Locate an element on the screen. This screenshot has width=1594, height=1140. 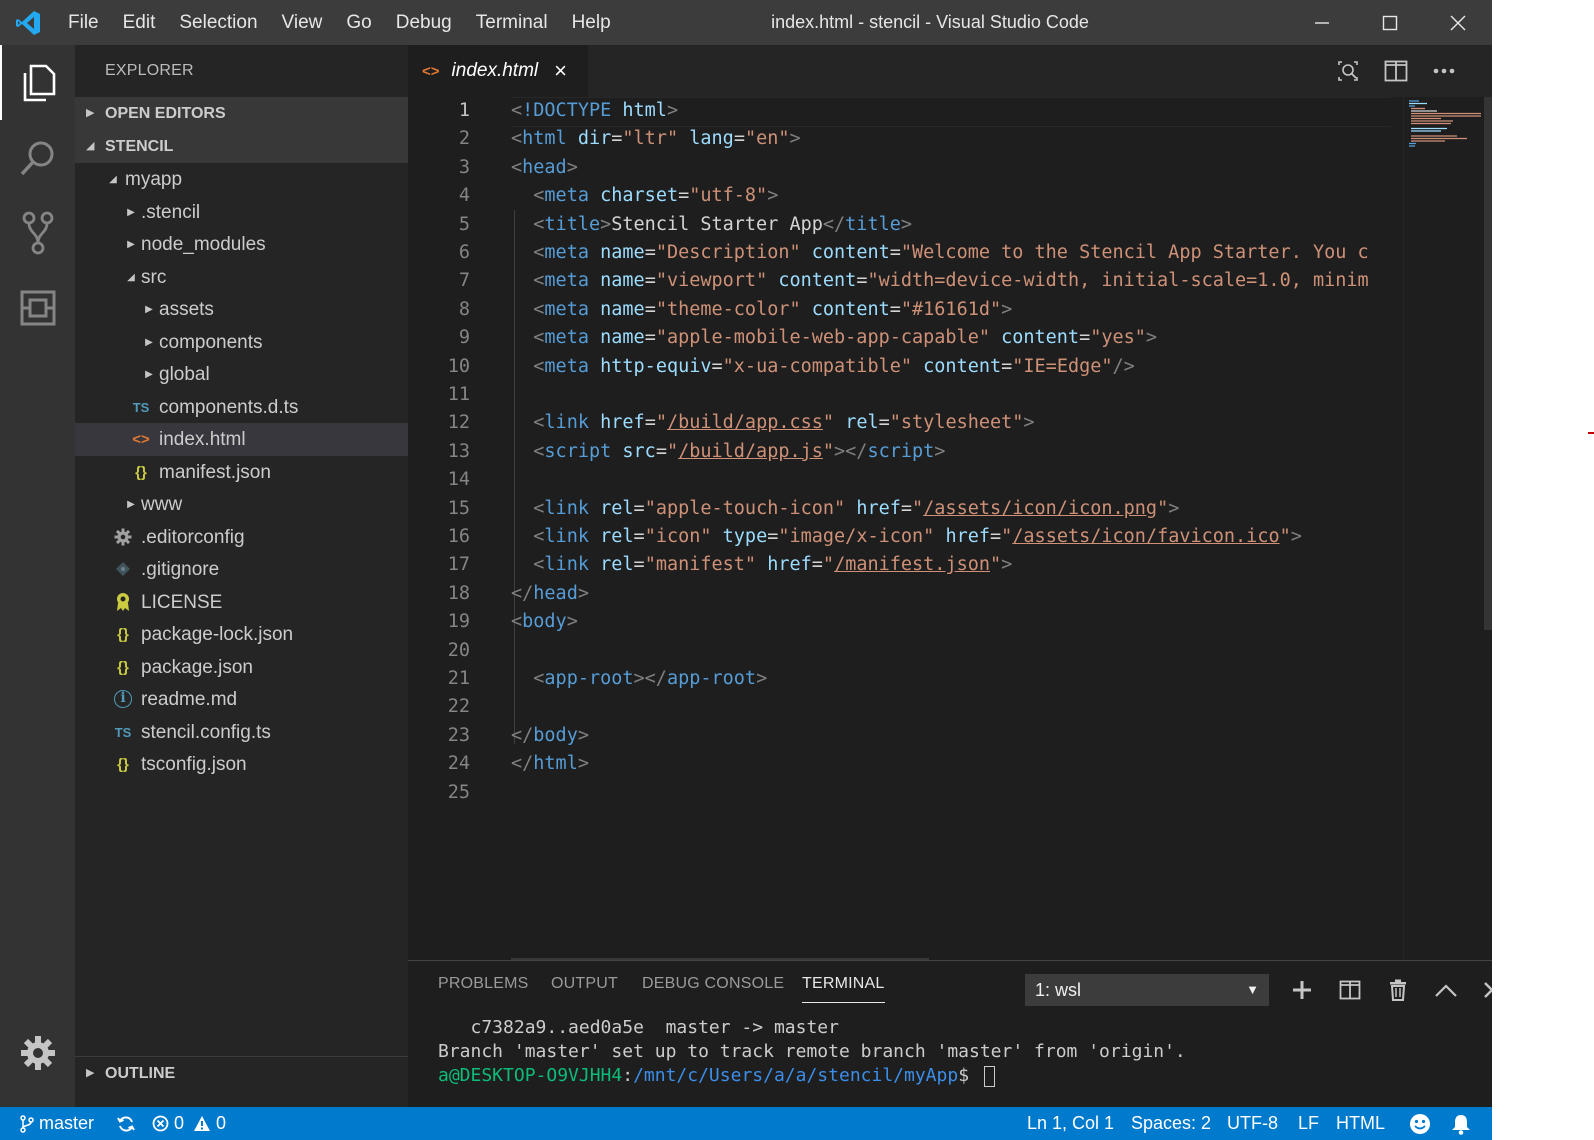
notifications-bell-icon is located at coordinates (1461, 1123).